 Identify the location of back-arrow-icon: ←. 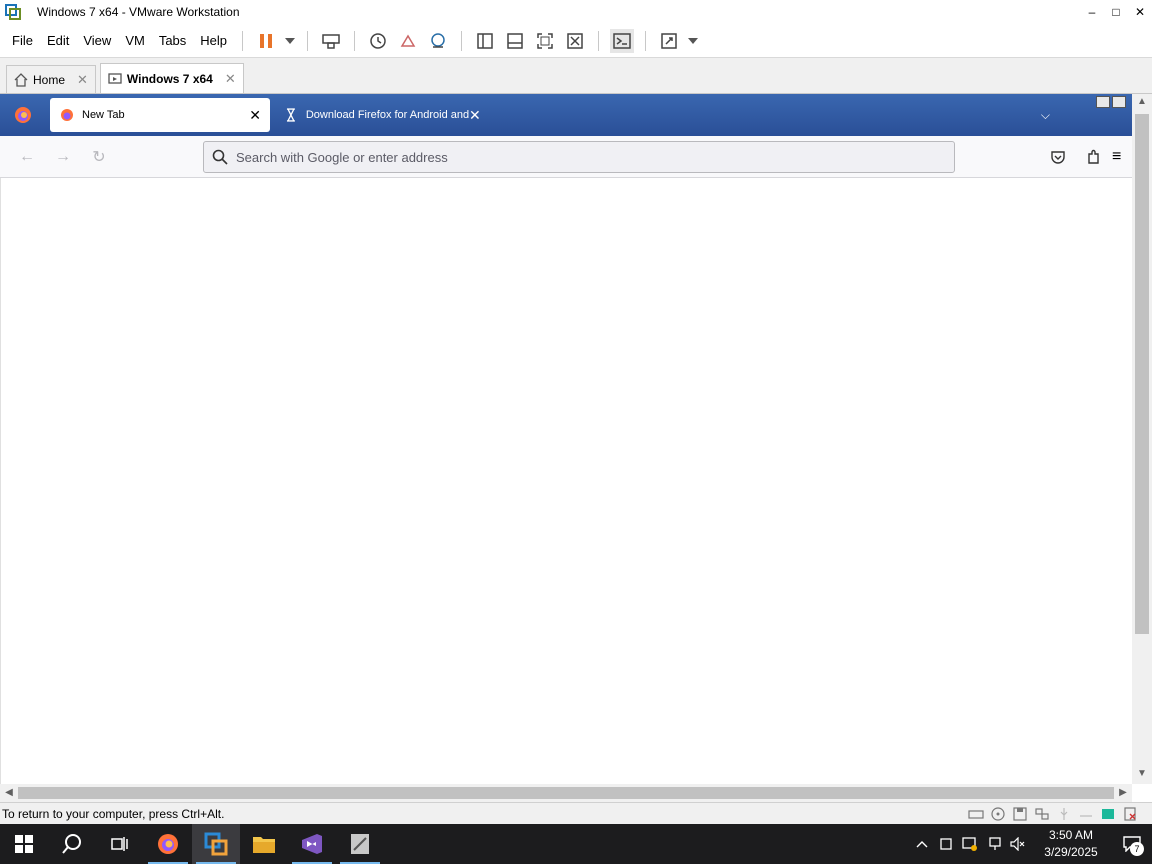
(27, 157).